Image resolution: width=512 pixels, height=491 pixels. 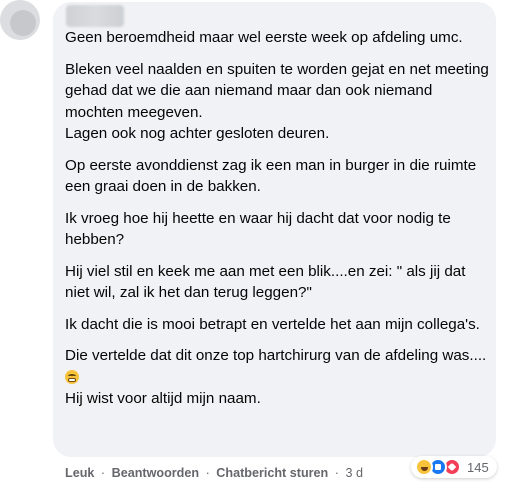 What do you see at coordinates (72, 376) in the screenshot?
I see `grinning-face-emoji-icon` at bounding box center [72, 376].